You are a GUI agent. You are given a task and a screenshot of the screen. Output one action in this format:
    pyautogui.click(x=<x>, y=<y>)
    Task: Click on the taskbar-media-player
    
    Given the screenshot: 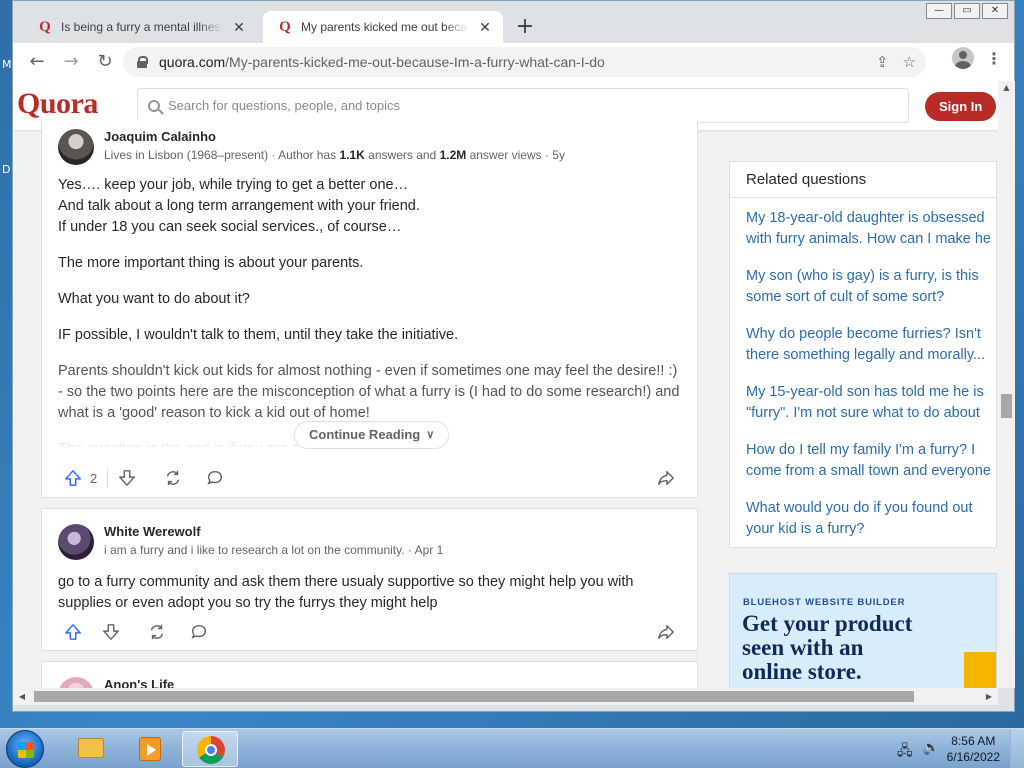 What is the action you would take?
    pyautogui.click(x=150, y=749)
    